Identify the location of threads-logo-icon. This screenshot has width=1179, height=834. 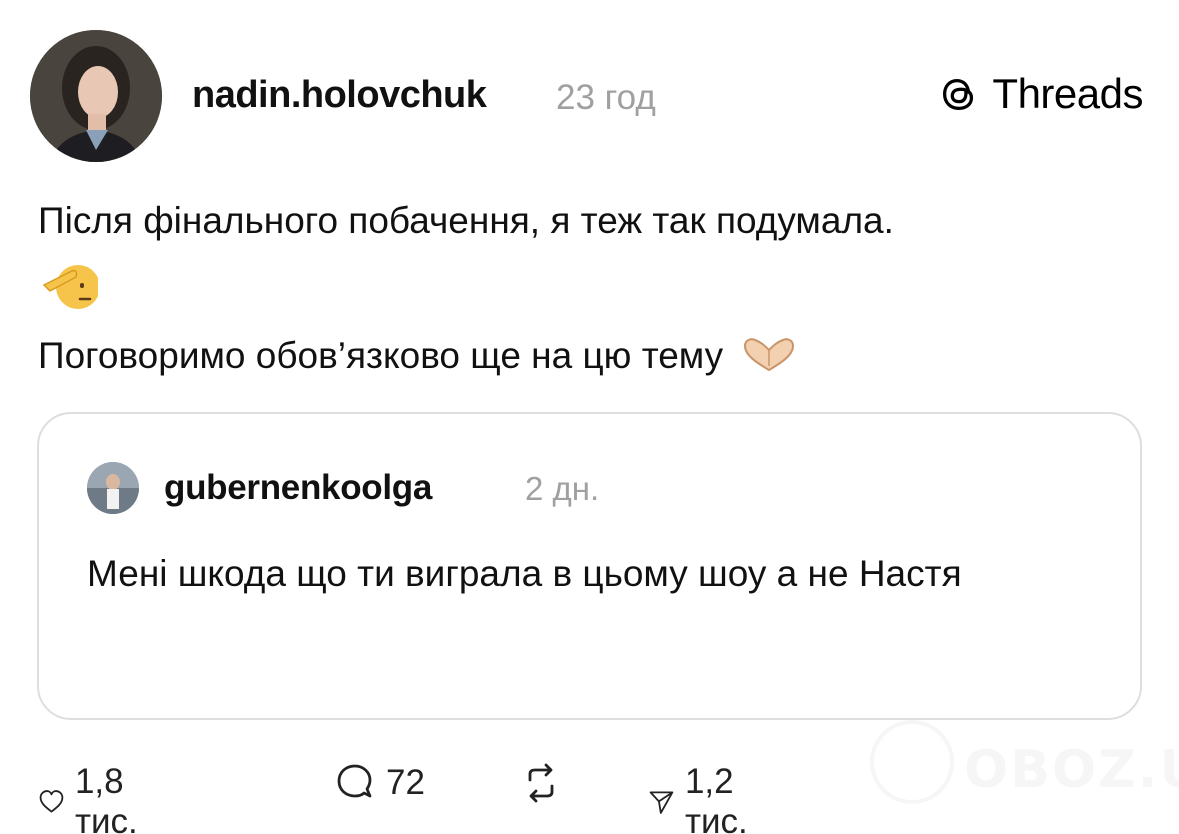
(958, 94).